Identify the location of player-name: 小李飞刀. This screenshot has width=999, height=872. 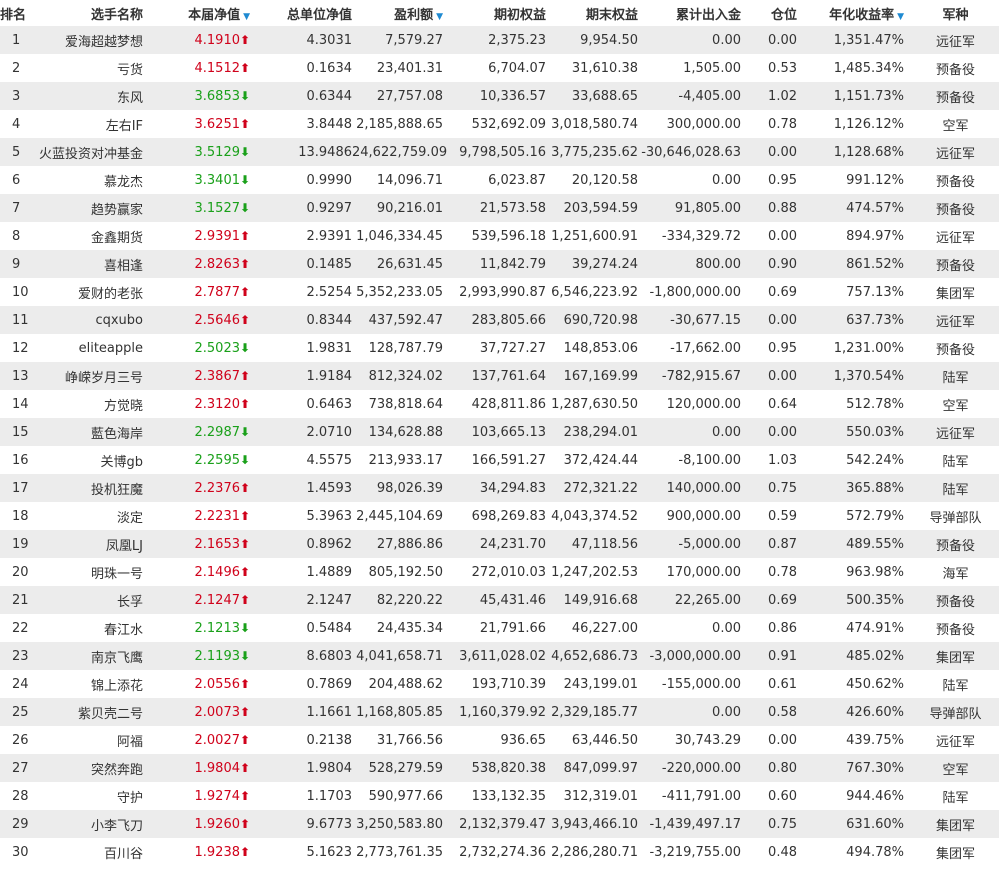
(89, 824).